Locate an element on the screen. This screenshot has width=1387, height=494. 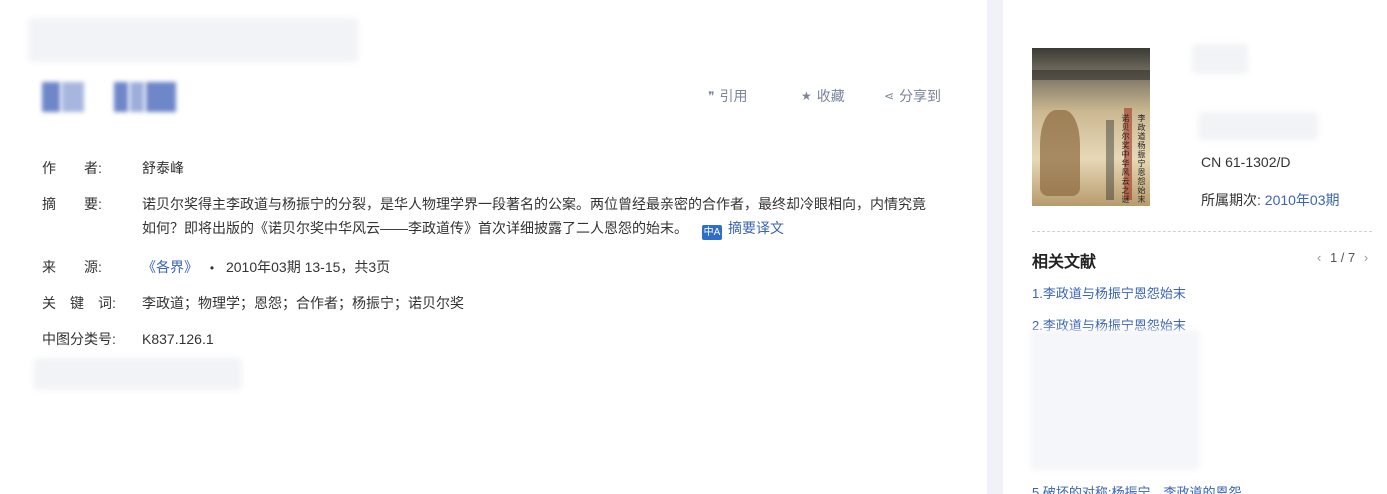
abstract-label: 摘 要: is located at coordinates (72, 204).